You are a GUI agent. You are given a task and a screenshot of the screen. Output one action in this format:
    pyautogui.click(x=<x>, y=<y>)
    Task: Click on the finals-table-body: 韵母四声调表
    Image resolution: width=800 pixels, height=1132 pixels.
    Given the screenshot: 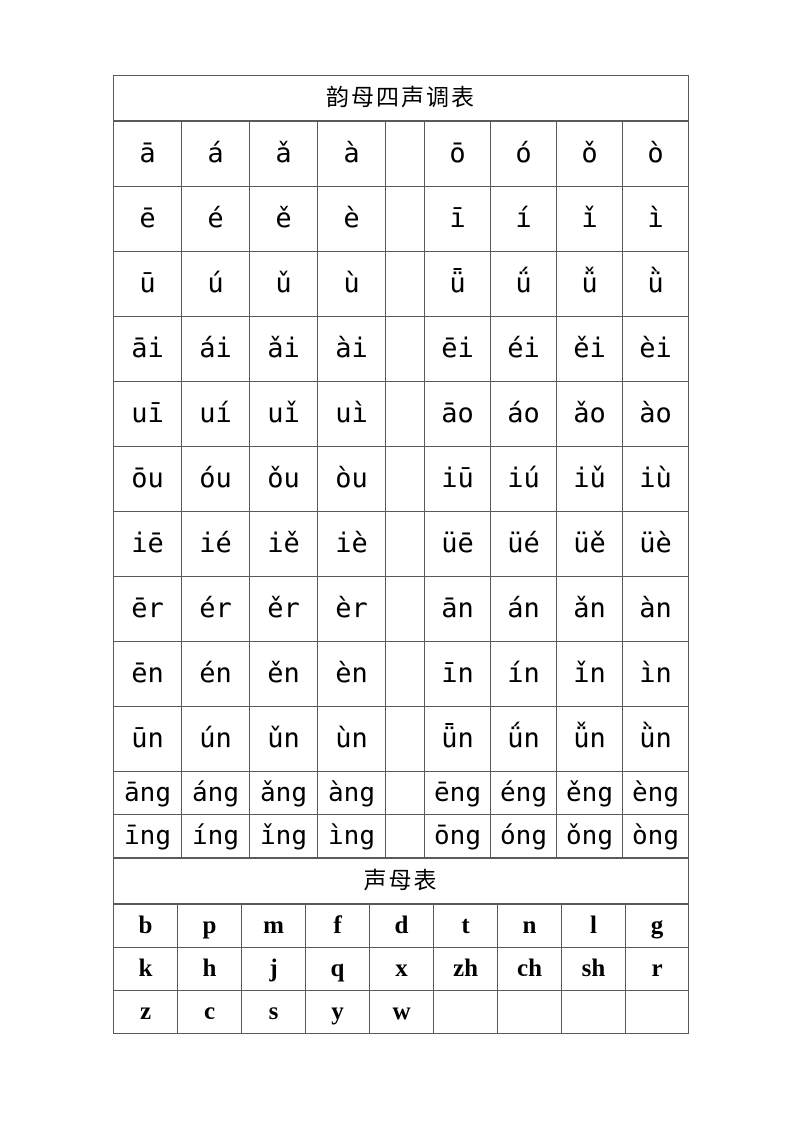 What is the action you would take?
    pyautogui.click(x=401, y=98)
    